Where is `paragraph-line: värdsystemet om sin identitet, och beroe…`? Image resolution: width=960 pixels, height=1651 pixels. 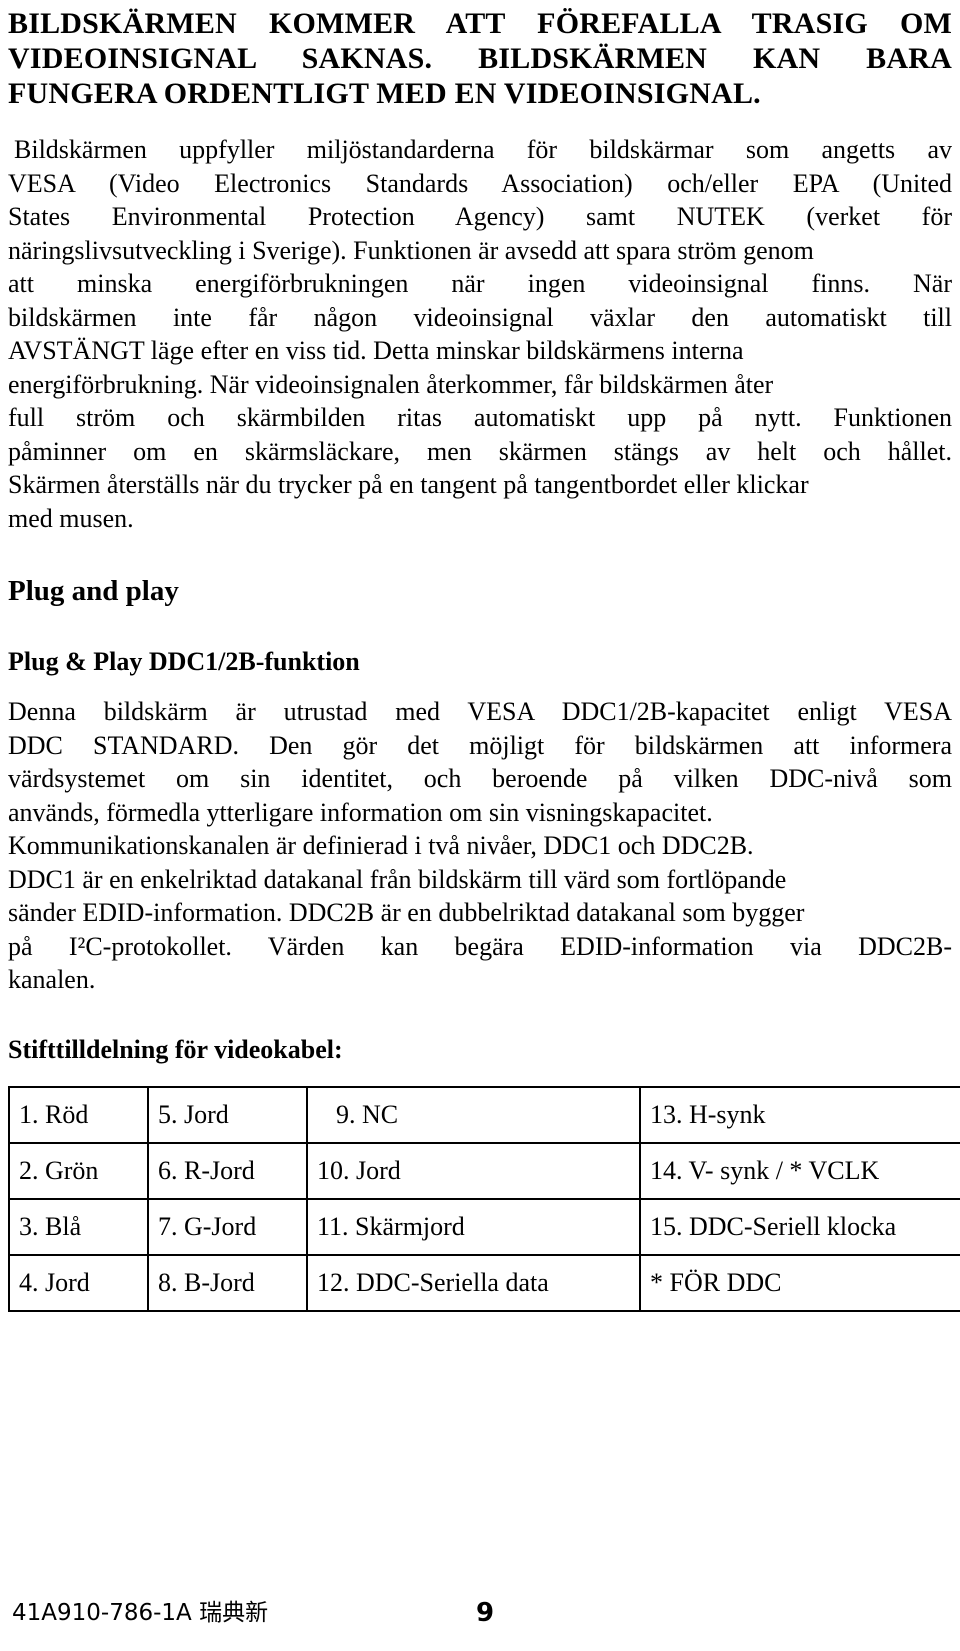
paragraph-line: värdsystemet om sin identitet, och beroe… is located at coordinates (480, 778).